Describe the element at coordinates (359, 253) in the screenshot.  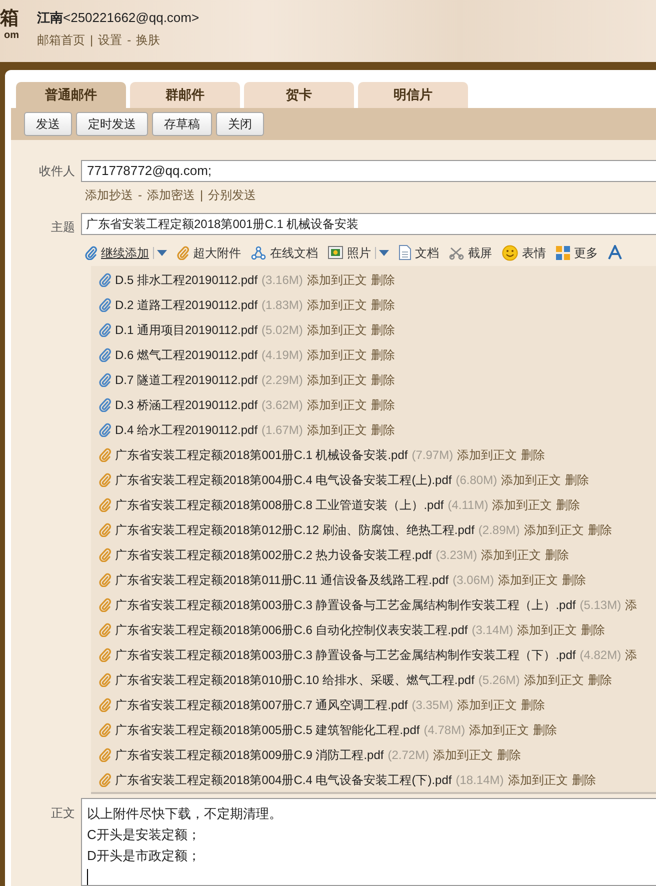
I see `attach-tool: 照片` at that location.